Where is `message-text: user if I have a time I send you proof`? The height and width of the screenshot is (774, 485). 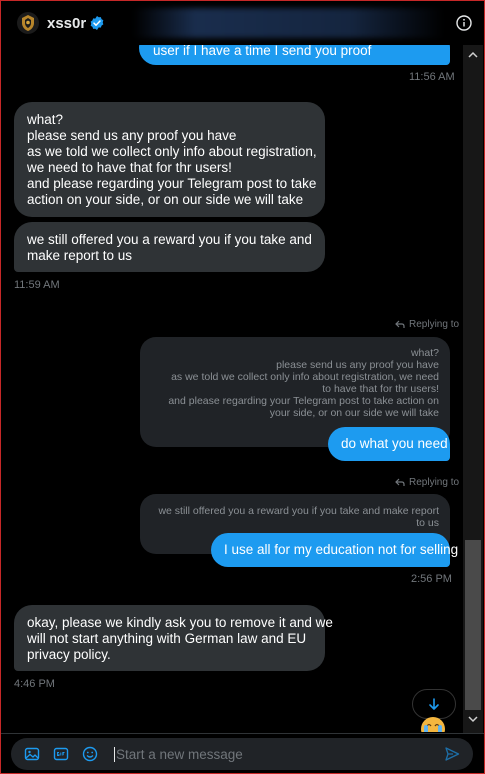 message-text: user if I have a time I send you proof is located at coordinates (262, 51).